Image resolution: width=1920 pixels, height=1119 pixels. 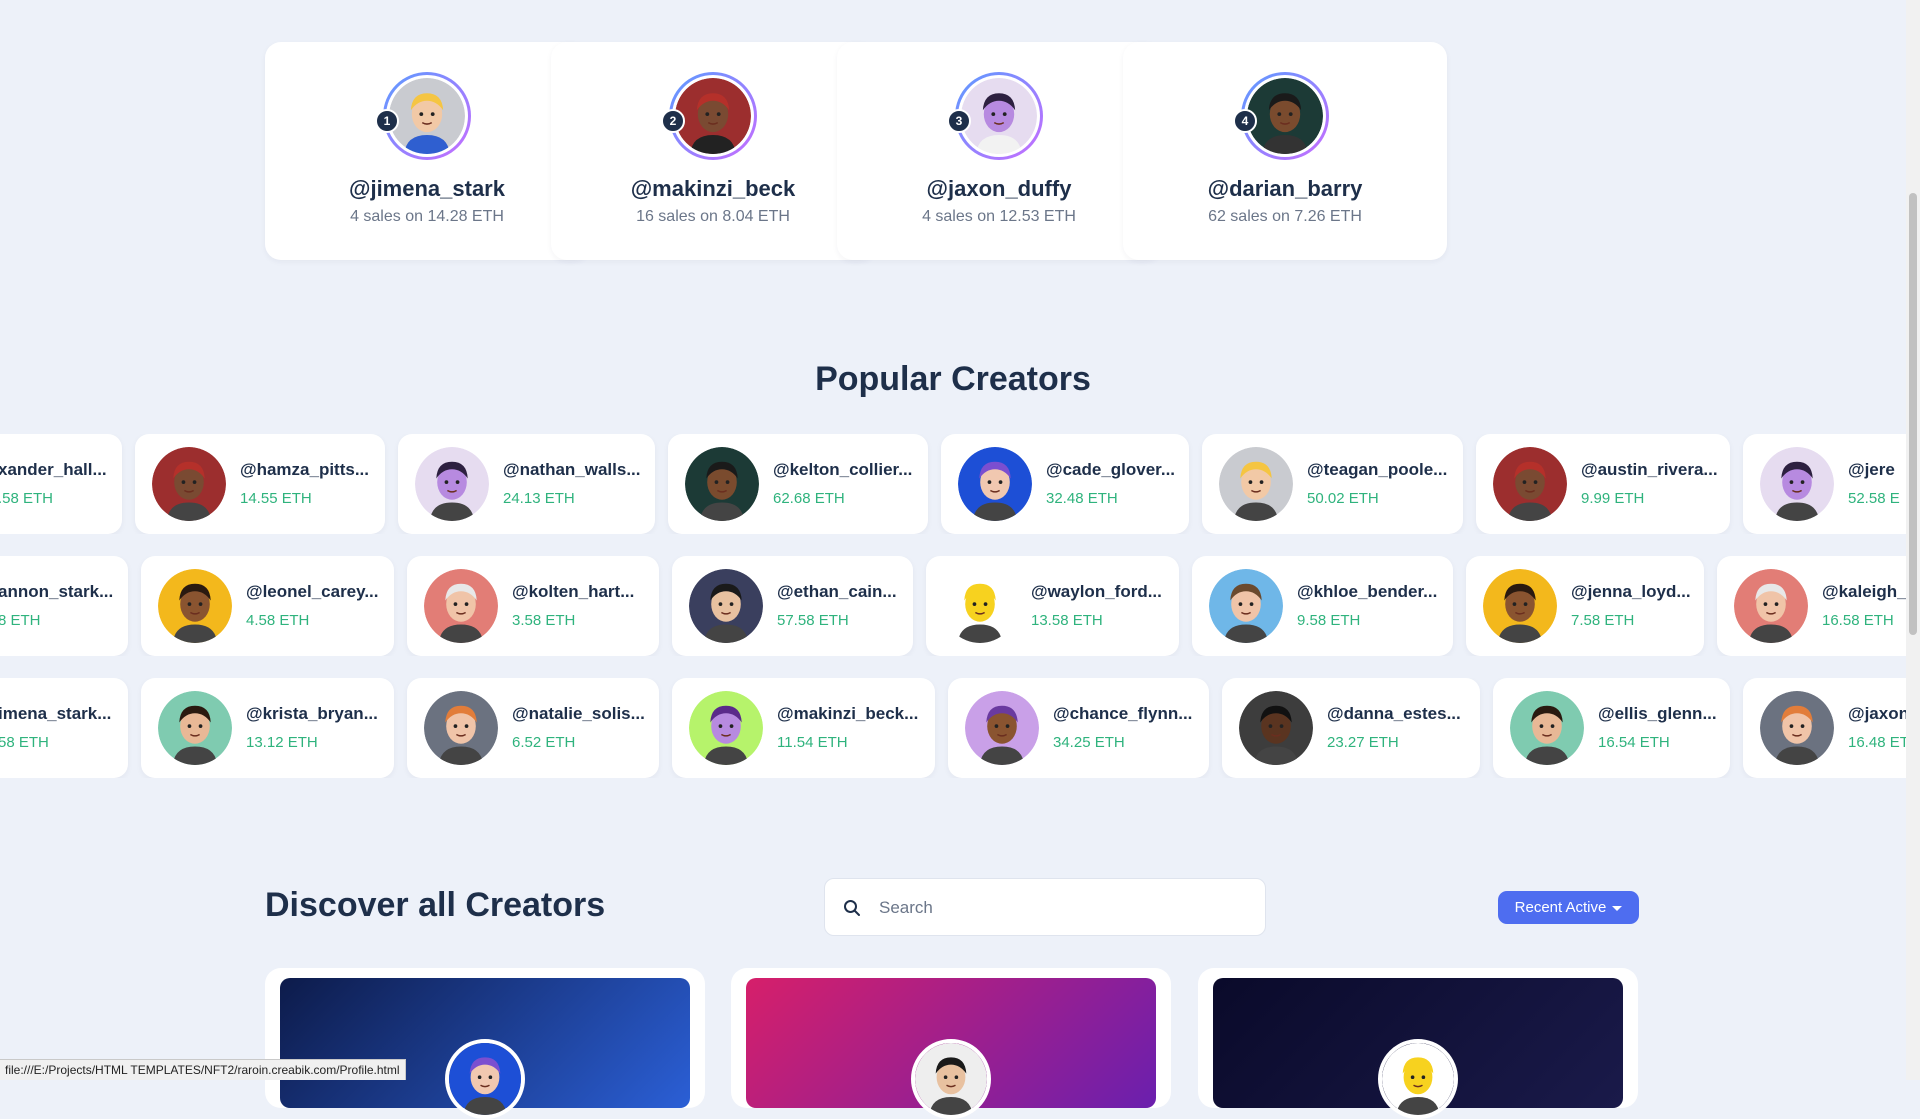 What do you see at coordinates (995, 116) in the screenshot?
I see `seller-avatar: 3` at bounding box center [995, 116].